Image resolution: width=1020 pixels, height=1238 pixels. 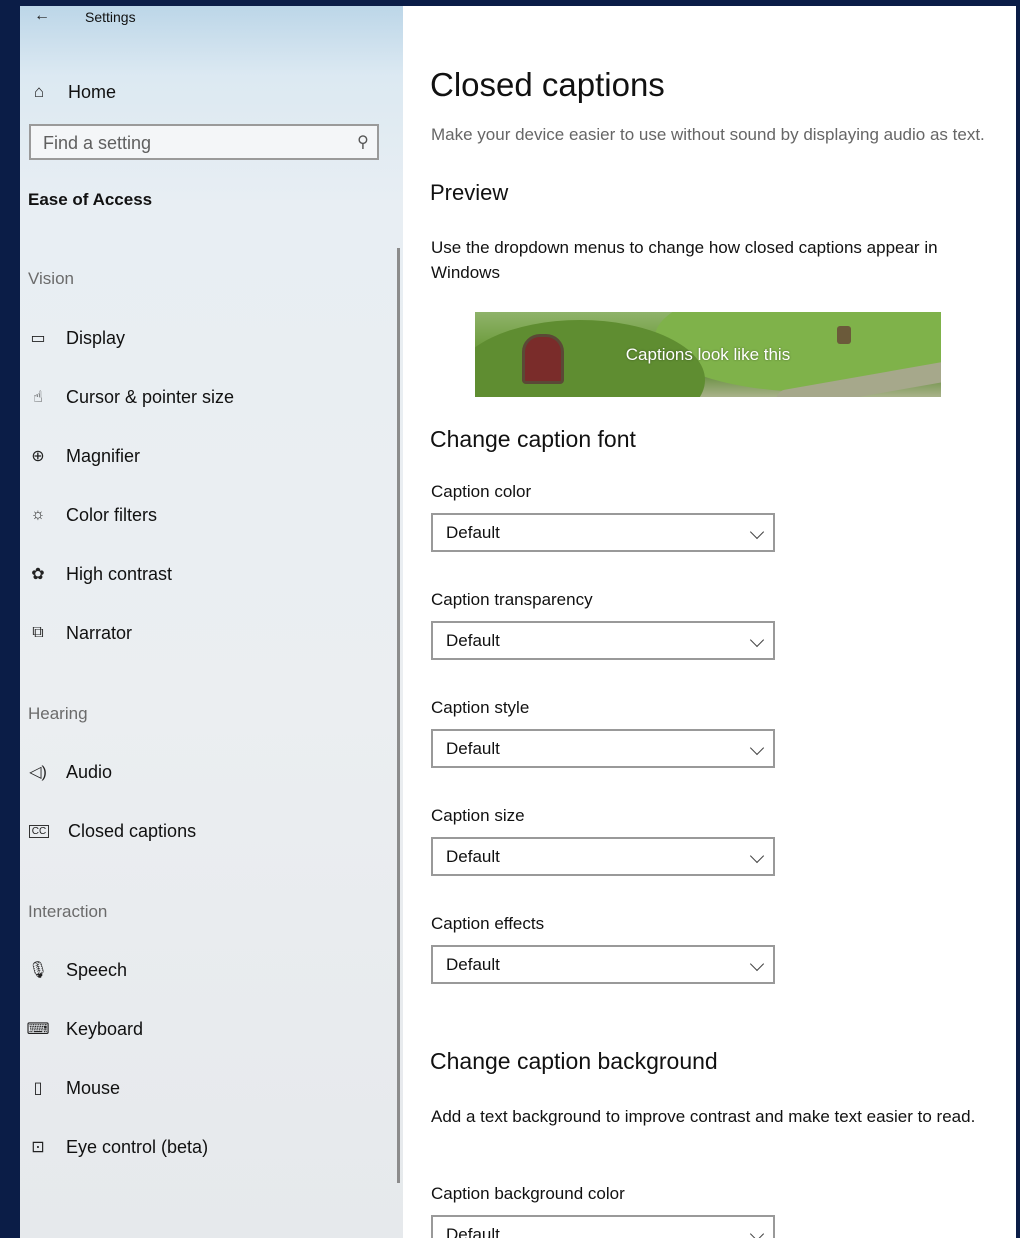 I want to click on search-input: Find a setting ⚲, so click(x=204, y=142).